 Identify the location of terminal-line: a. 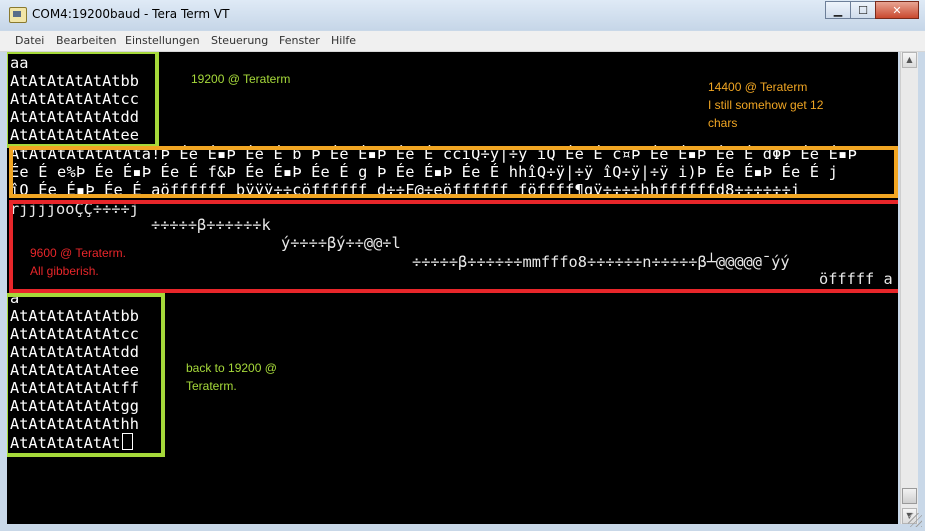
(15, 298).